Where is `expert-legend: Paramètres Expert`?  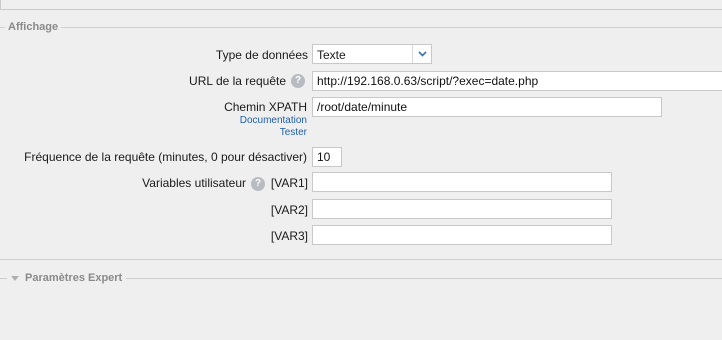
expert-legend: Paramètres Expert is located at coordinates (67, 278).